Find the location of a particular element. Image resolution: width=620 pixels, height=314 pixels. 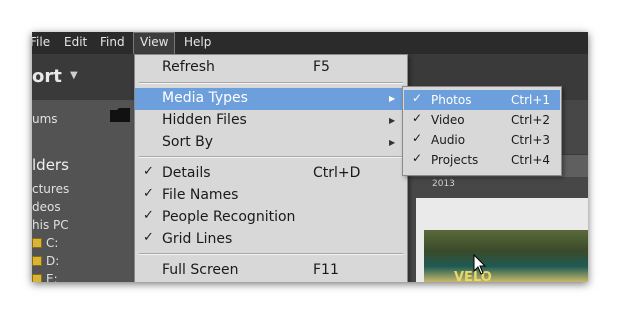

menu-find: Find is located at coordinates (112, 43).